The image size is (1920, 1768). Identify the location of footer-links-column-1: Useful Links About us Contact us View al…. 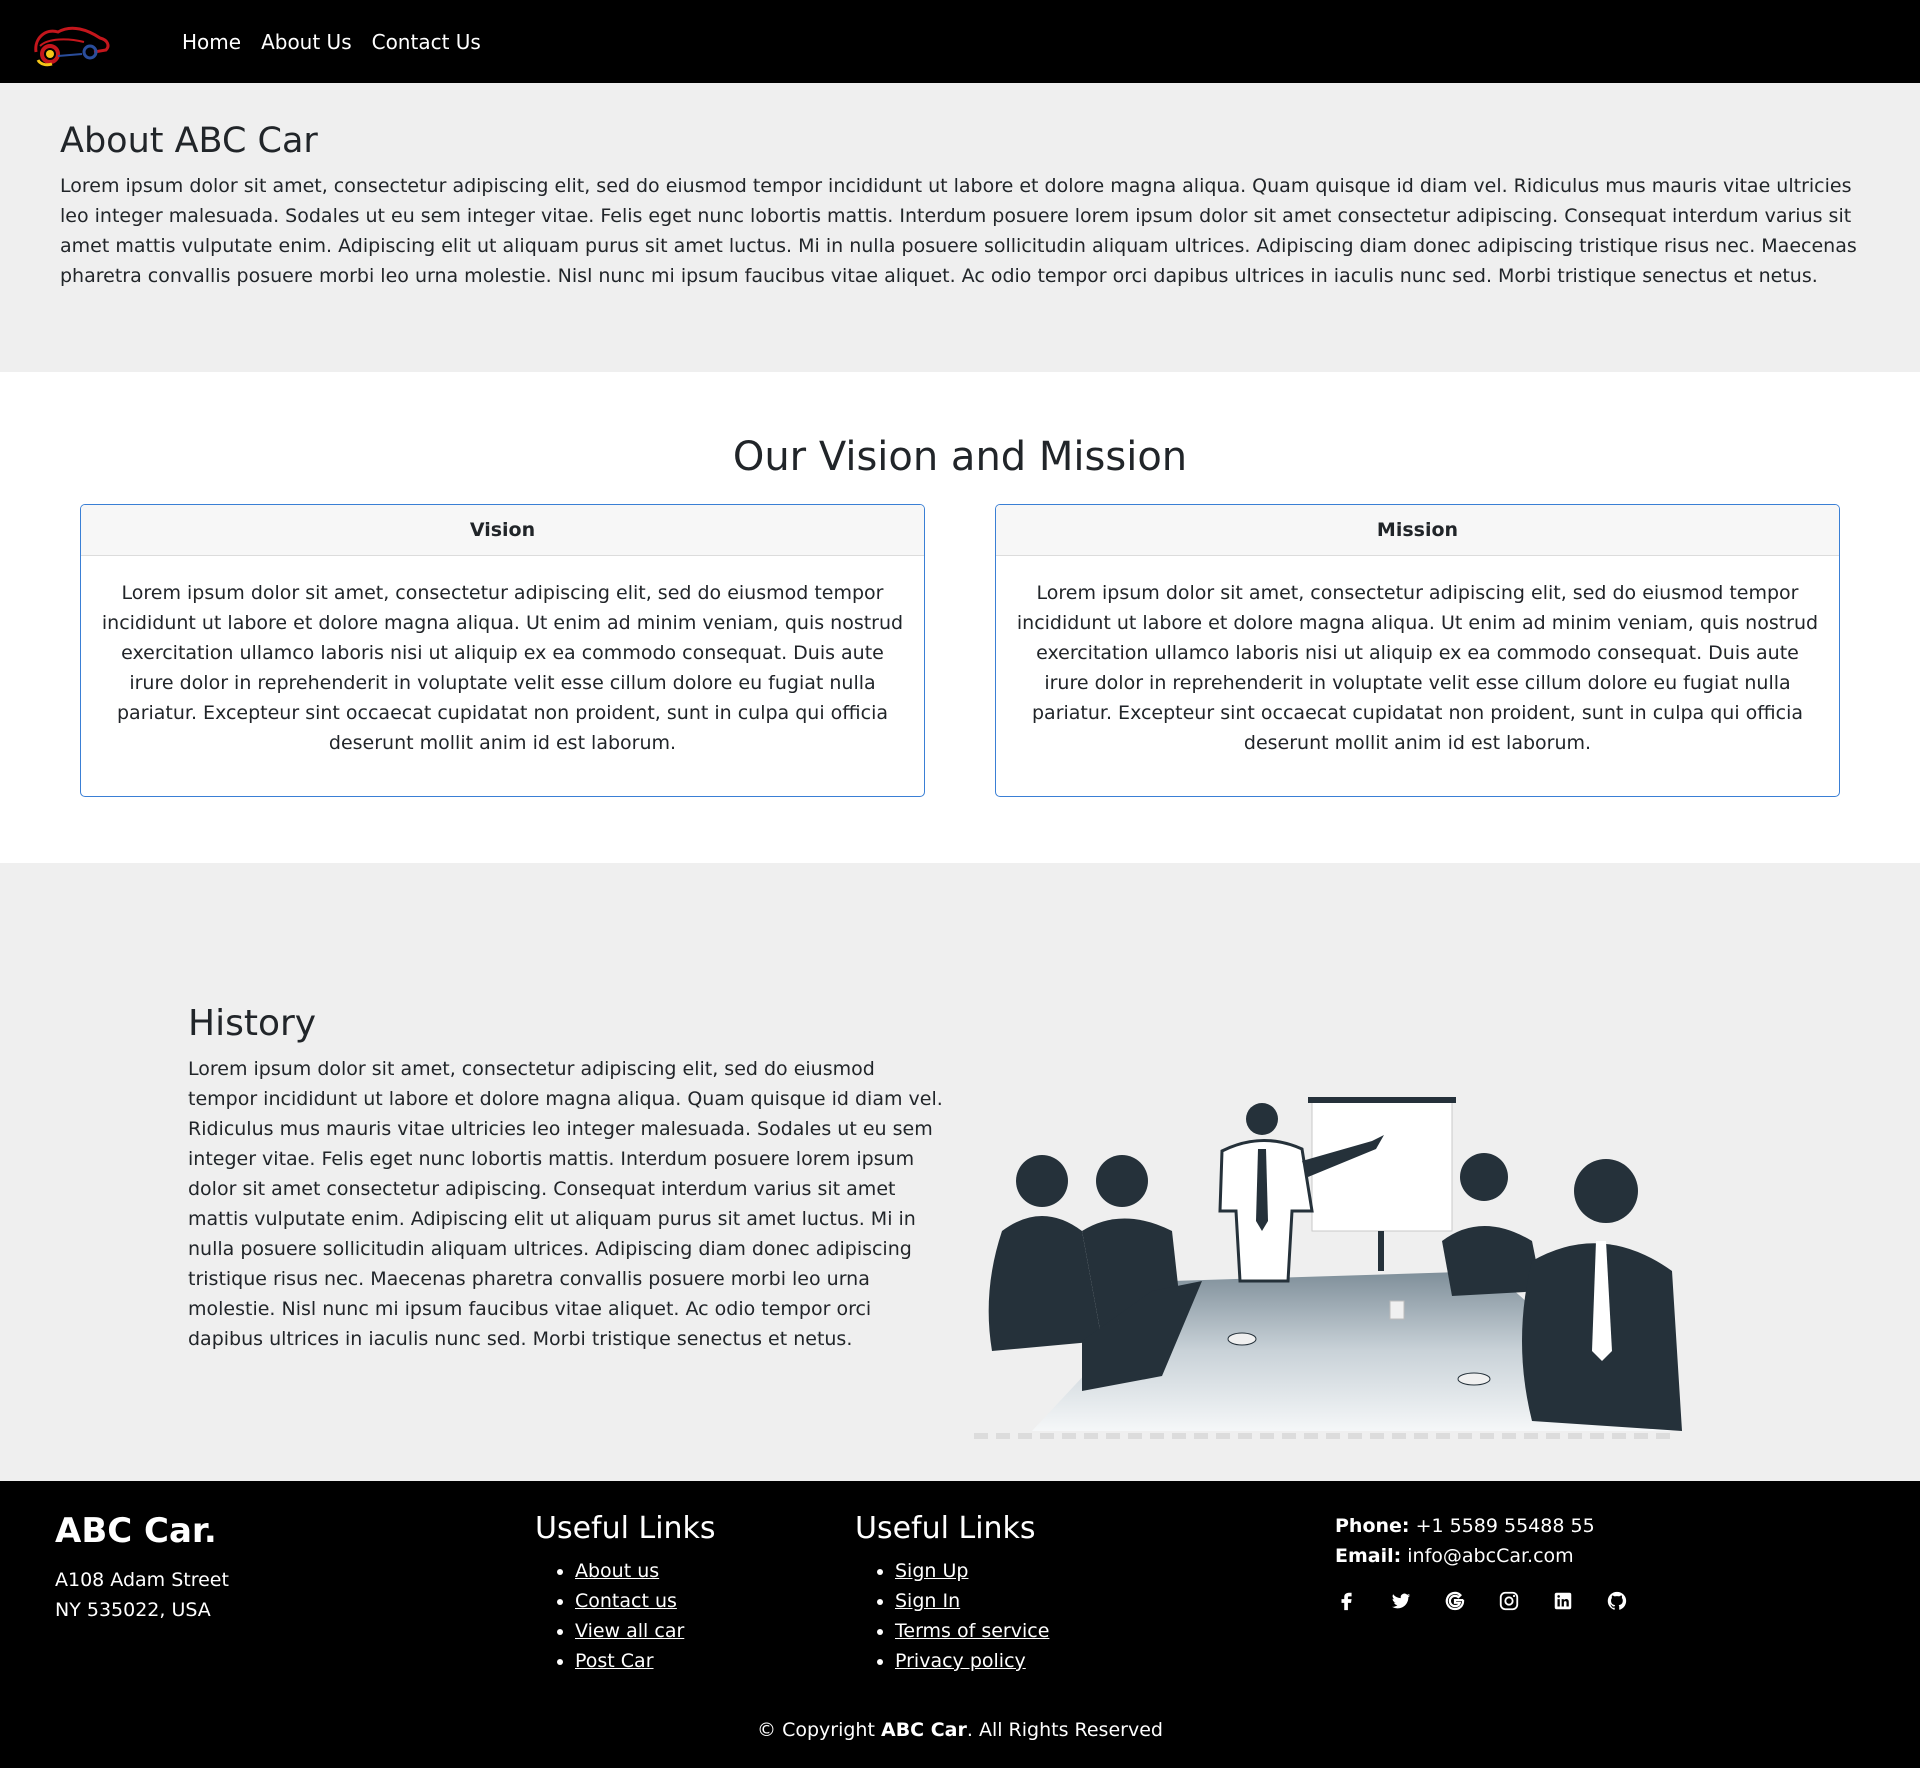
(625, 1593).